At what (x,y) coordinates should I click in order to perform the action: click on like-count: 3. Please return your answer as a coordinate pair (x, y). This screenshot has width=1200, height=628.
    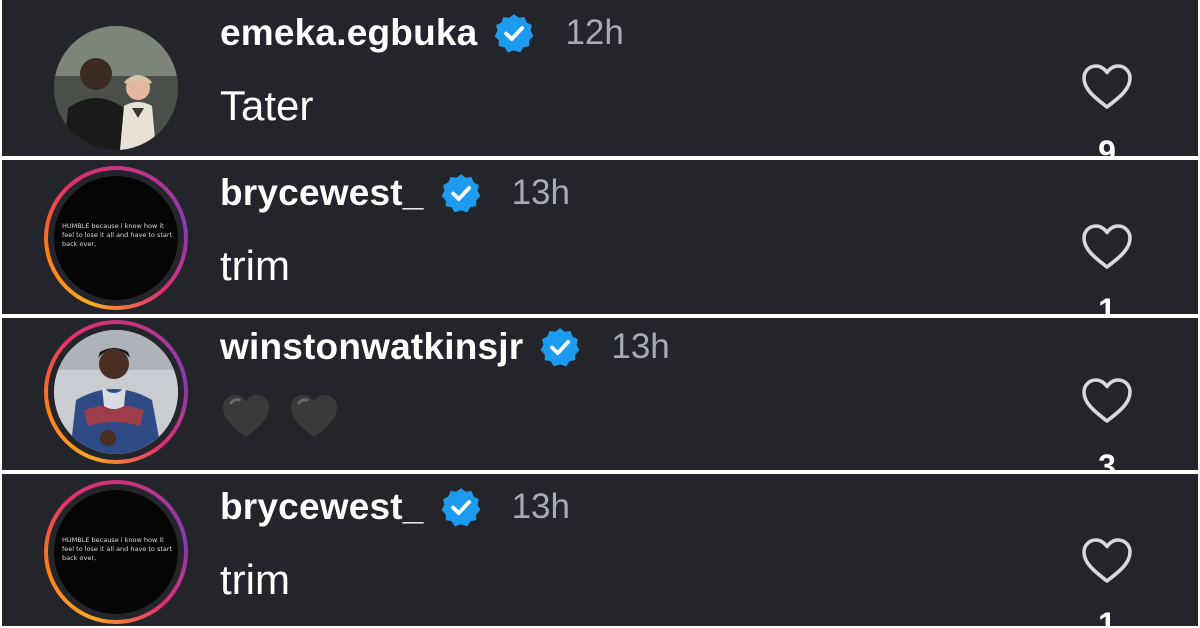
    Looking at the image, I should click on (1107, 459).